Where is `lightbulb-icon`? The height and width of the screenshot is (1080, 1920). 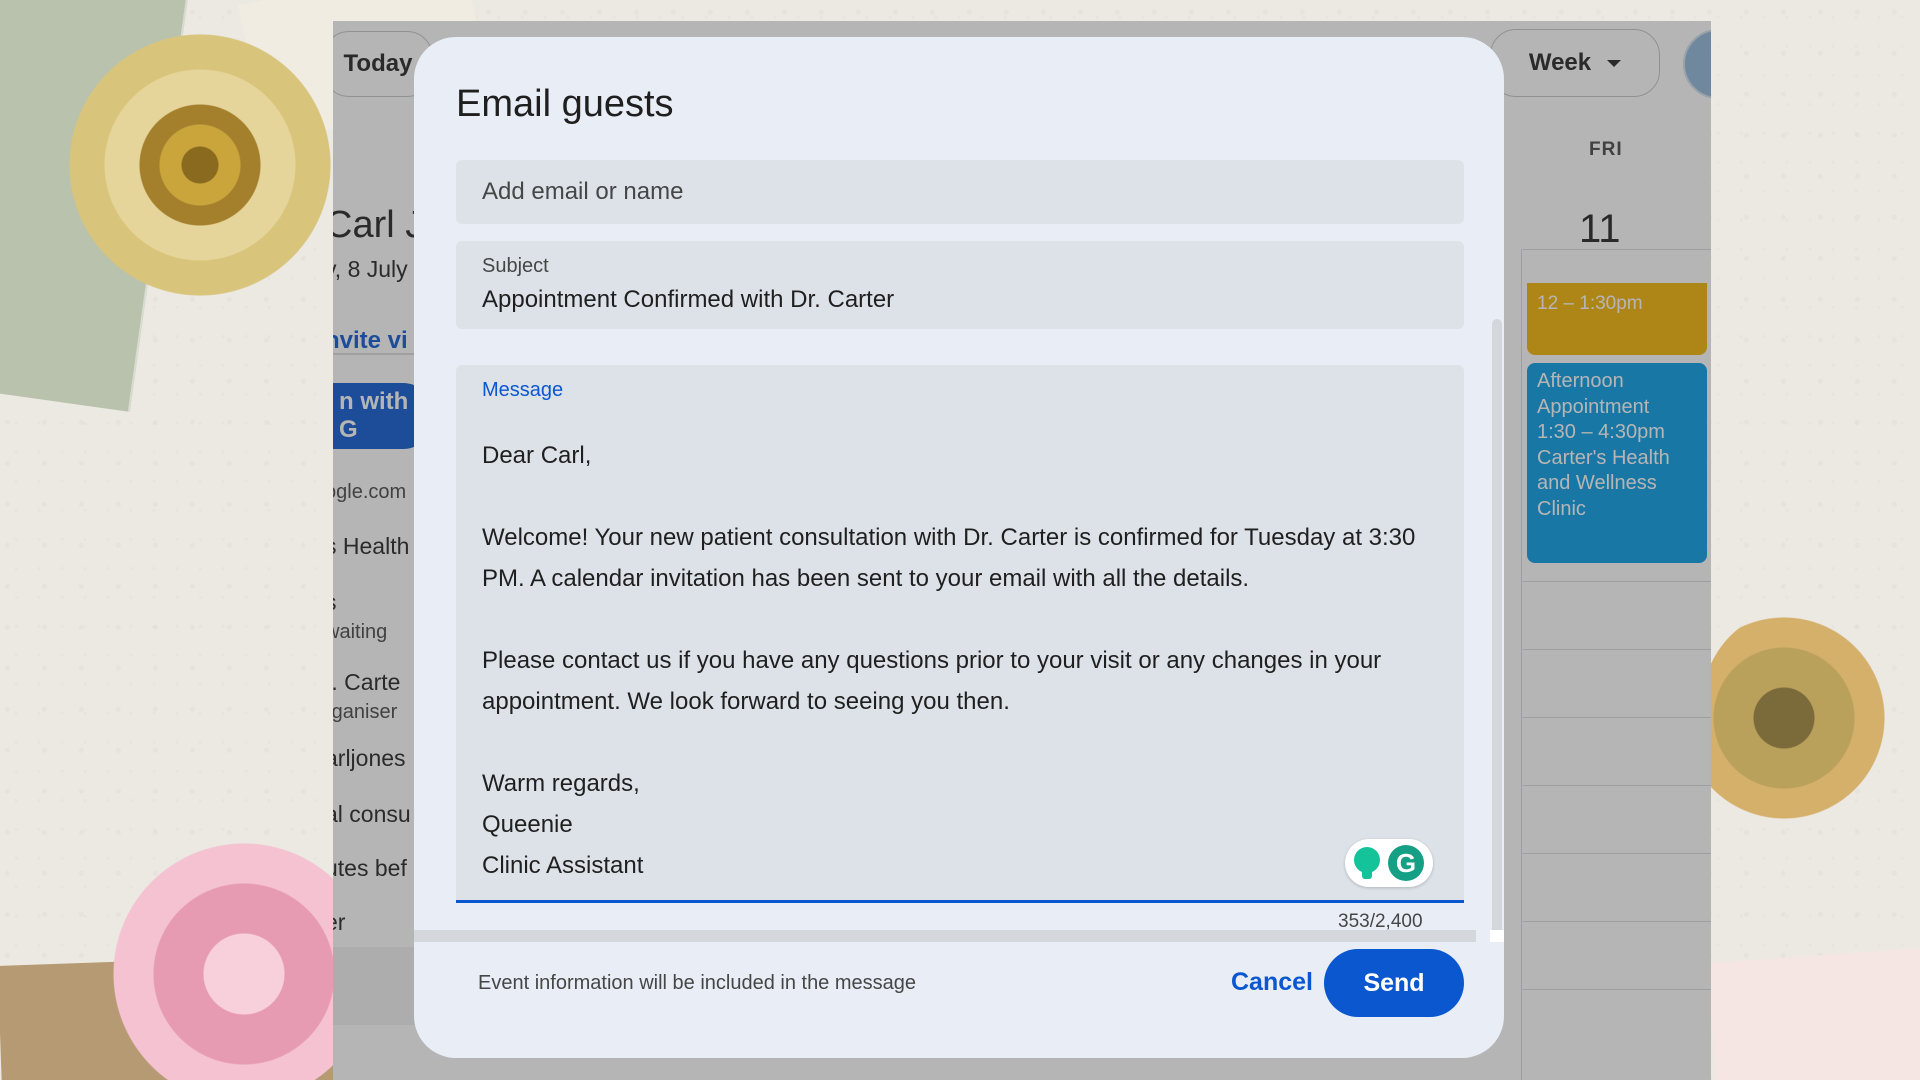 lightbulb-icon is located at coordinates (1367, 863).